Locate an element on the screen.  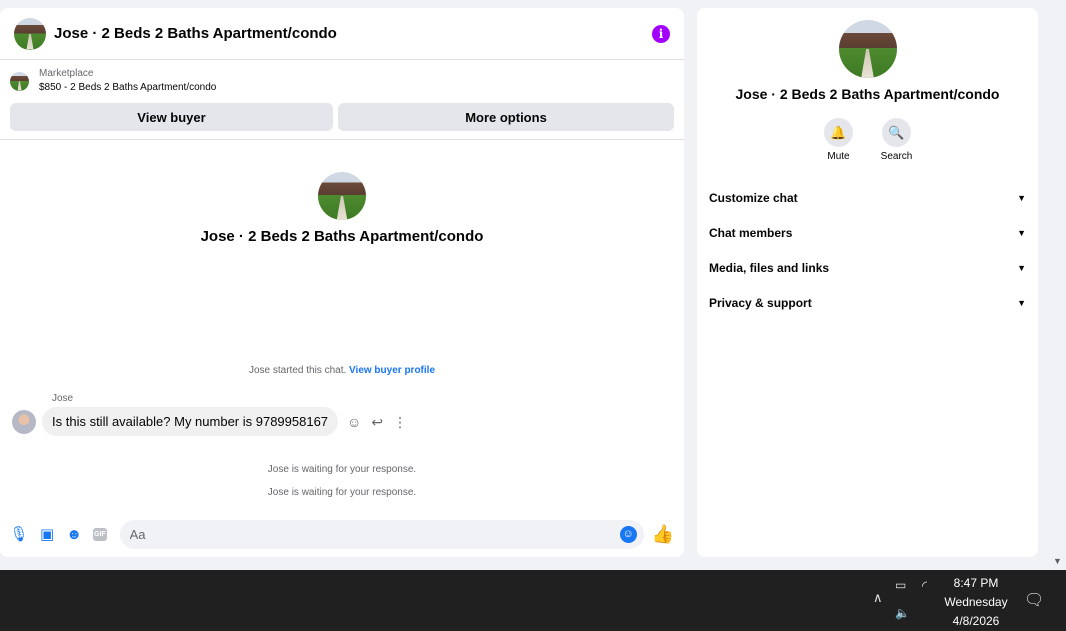
chat-title: Jose · 2 Beds 2 Baths Apartment/condo is located at coordinates (195, 33).